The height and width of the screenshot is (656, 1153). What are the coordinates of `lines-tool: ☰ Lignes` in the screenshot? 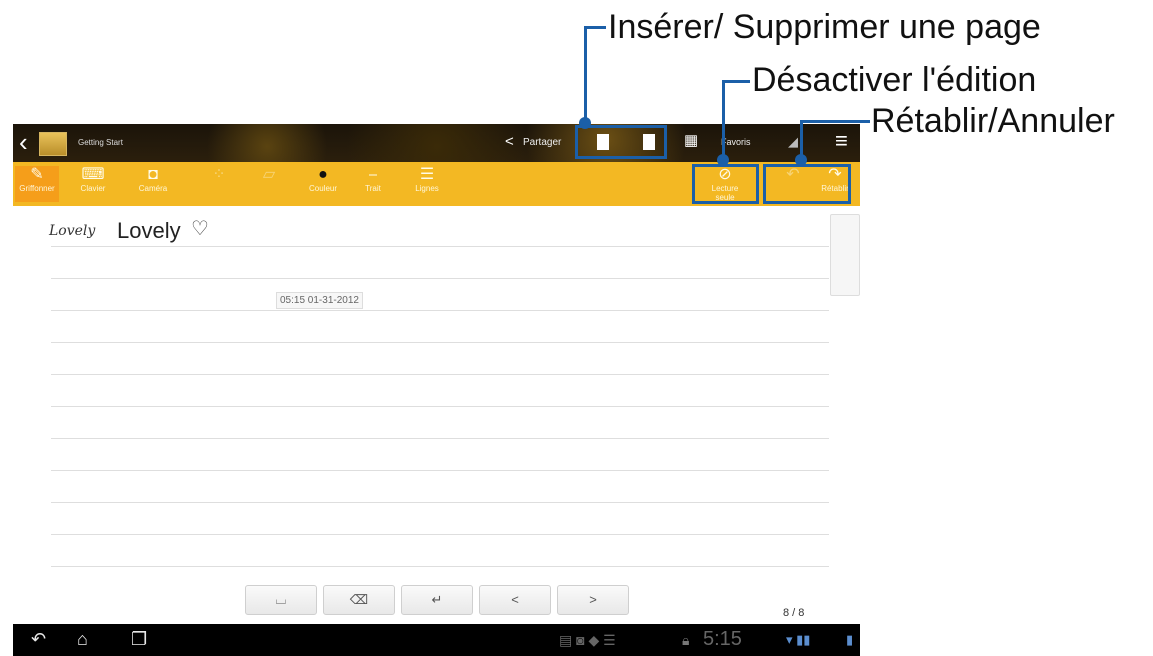 It's located at (427, 184).